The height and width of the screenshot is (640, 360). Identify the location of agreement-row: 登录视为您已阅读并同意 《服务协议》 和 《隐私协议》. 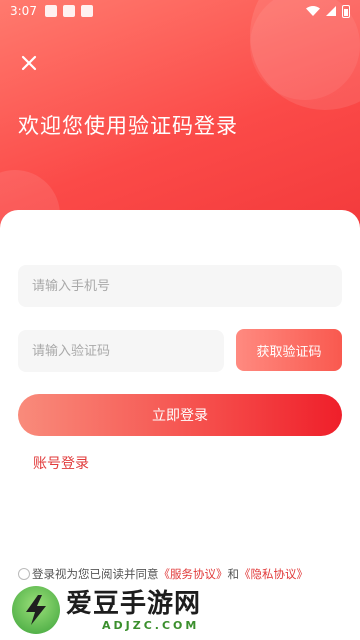
(163, 574).